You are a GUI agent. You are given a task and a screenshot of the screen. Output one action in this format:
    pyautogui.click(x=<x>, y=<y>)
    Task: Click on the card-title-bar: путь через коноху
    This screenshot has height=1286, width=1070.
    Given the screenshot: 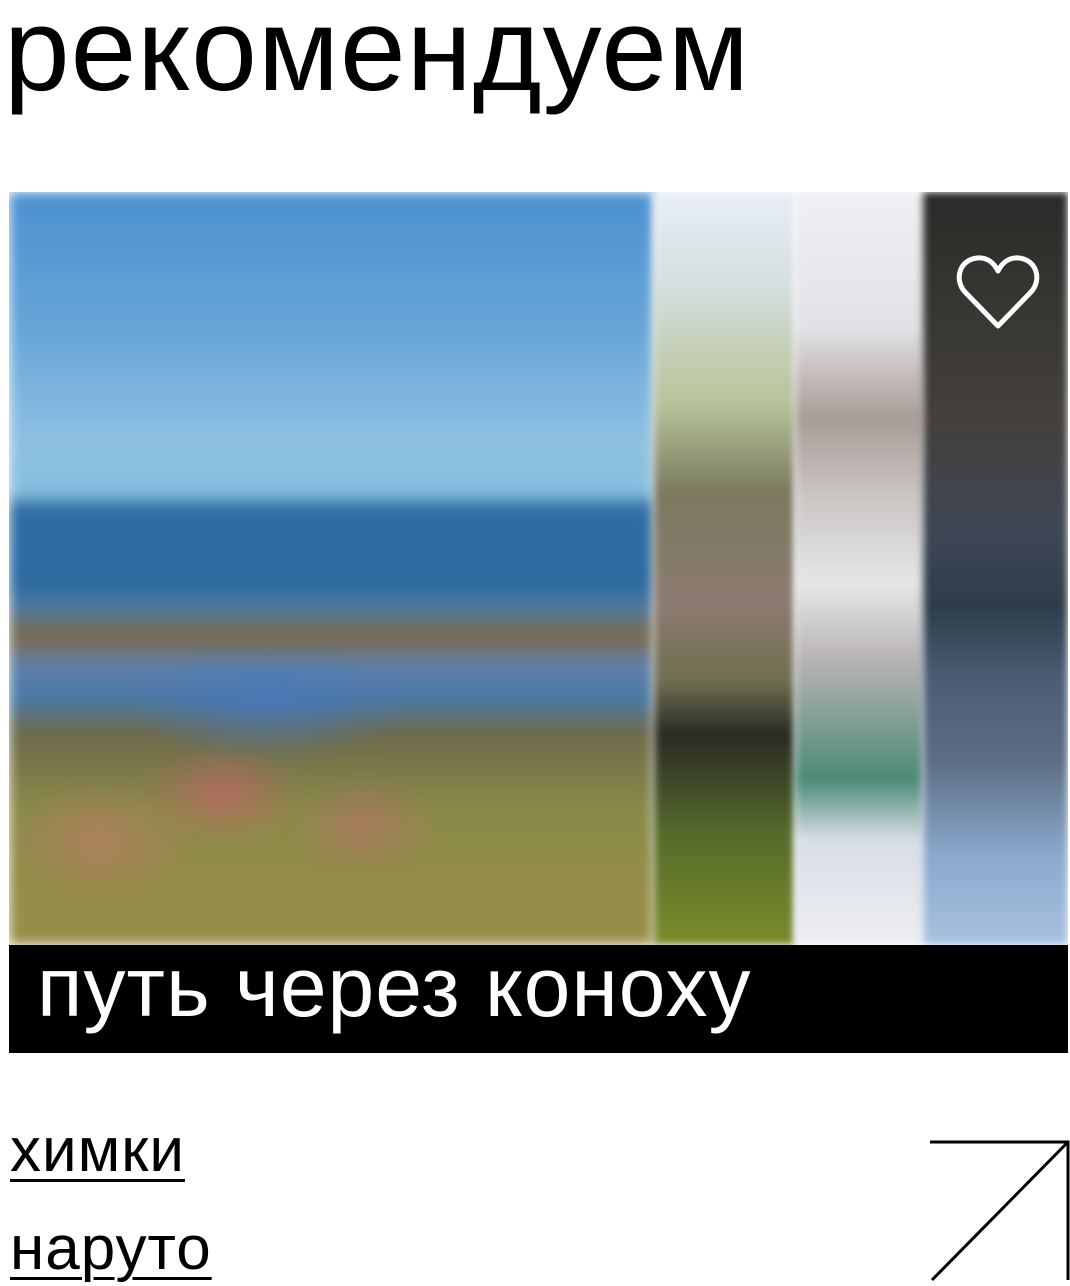 What is the action you would take?
    pyautogui.click(x=538, y=999)
    